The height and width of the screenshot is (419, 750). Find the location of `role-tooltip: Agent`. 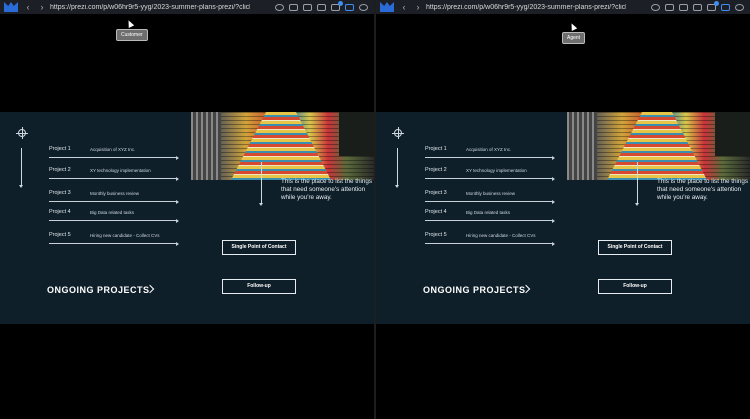

role-tooltip: Agent is located at coordinates (574, 38).